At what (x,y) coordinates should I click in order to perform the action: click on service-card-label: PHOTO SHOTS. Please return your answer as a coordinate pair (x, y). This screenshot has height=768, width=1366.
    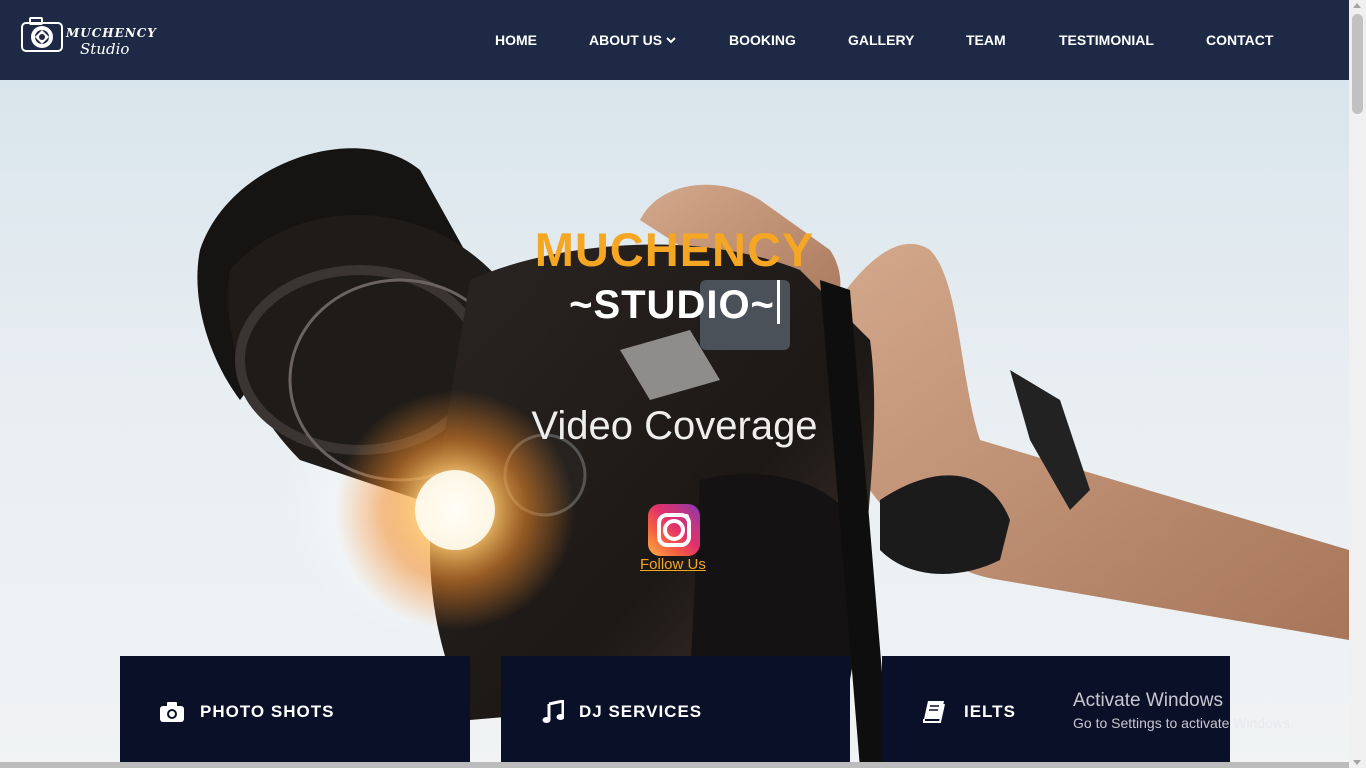
    Looking at the image, I should click on (267, 711).